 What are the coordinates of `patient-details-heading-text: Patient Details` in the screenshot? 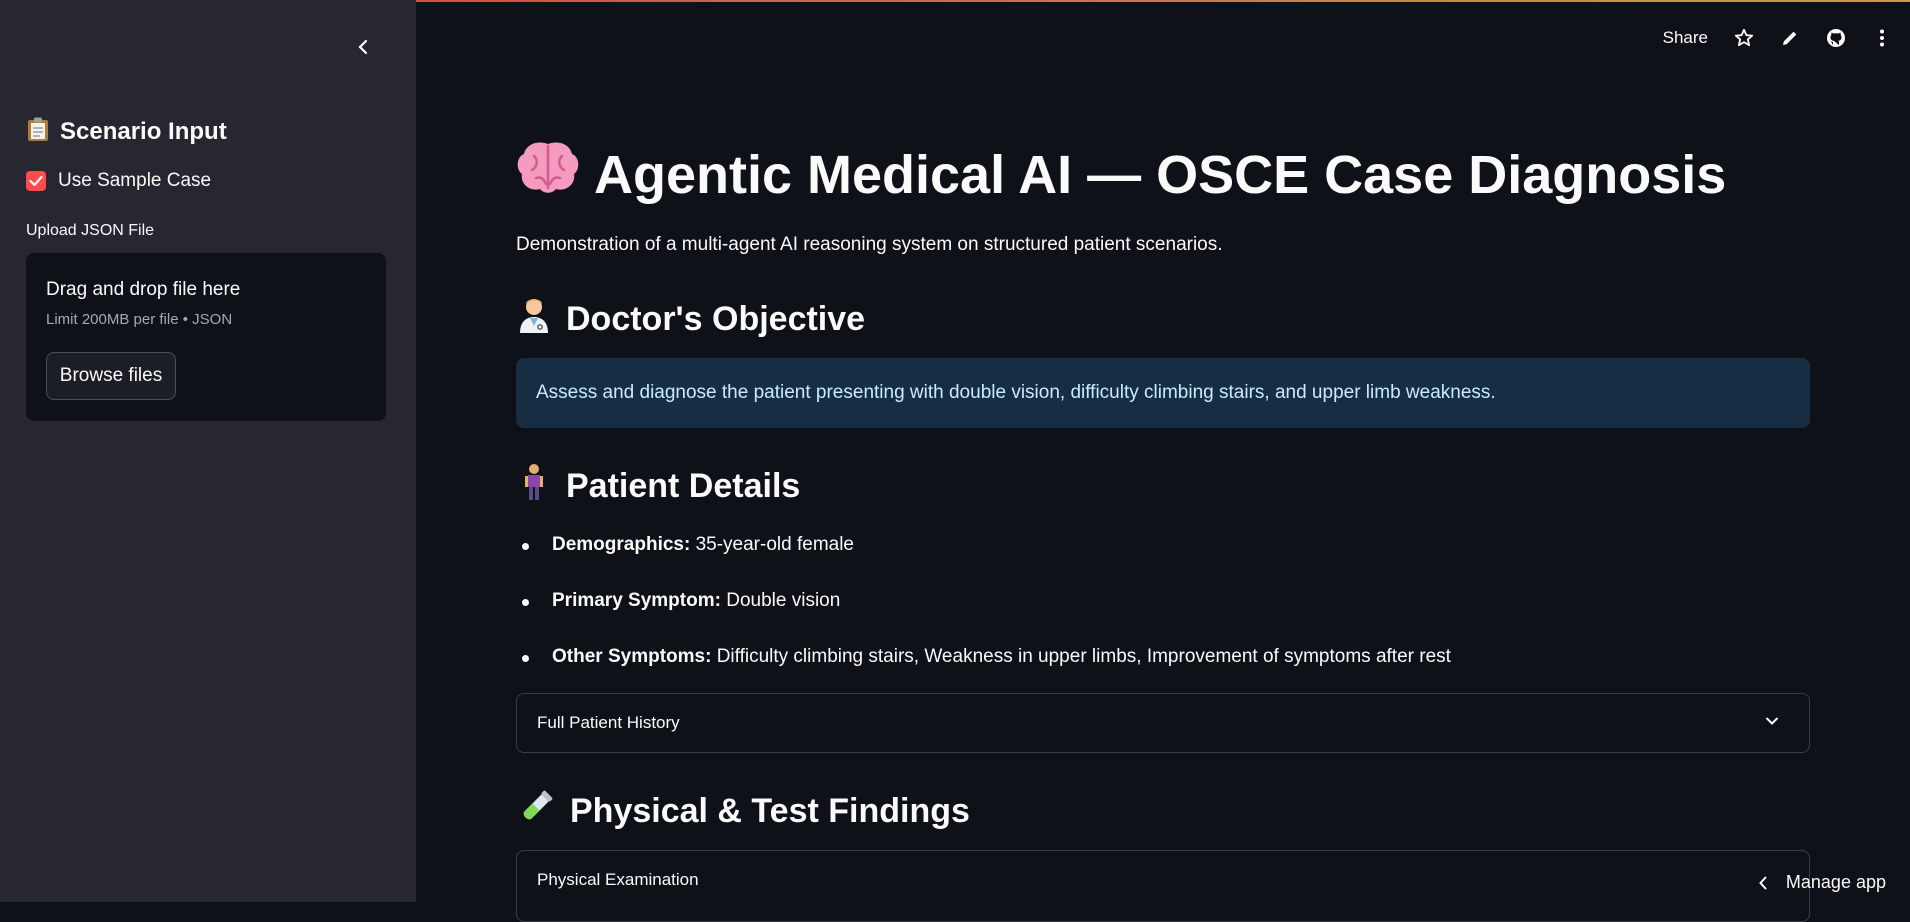 It's located at (683, 486).